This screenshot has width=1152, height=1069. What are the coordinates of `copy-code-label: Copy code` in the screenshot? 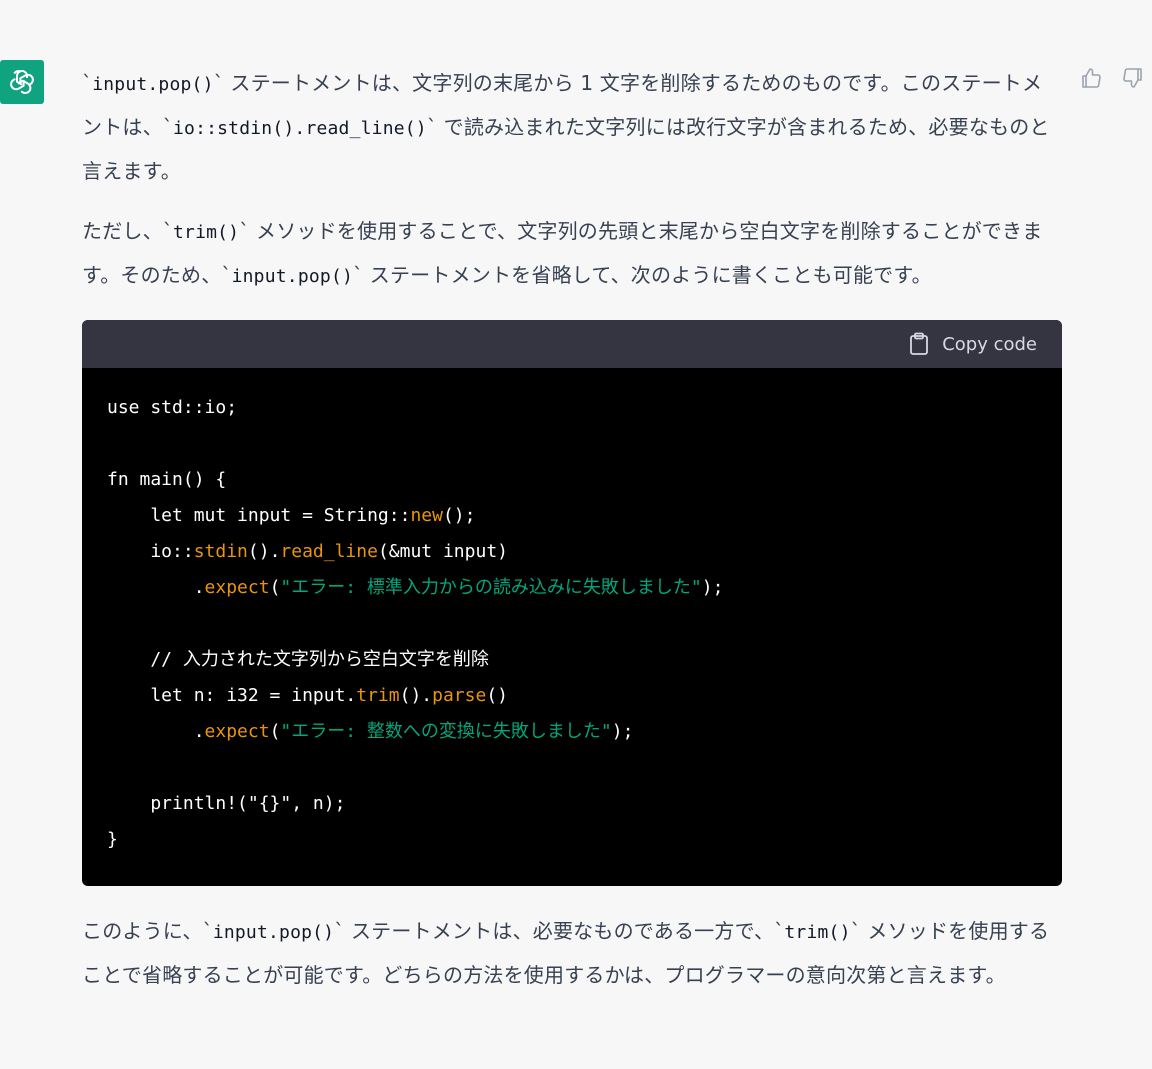 It's located at (989, 344).